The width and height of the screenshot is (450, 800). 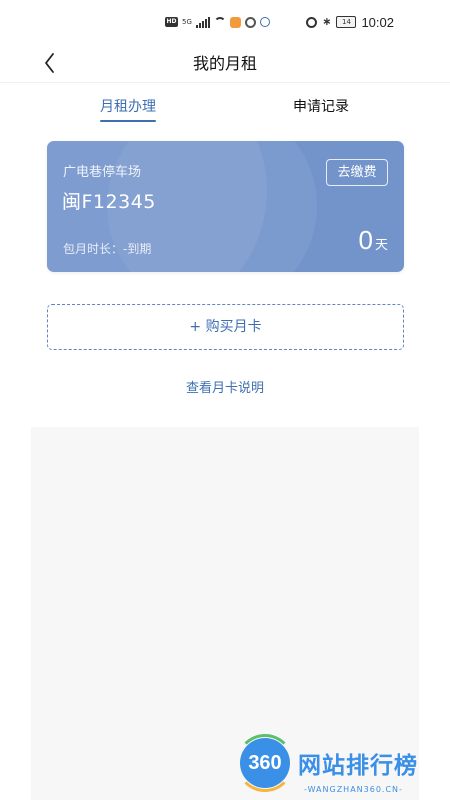 What do you see at coordinates (346, 22) in the screenshot?
I see `battery-icon: 14` at bounding box center [346, 22].